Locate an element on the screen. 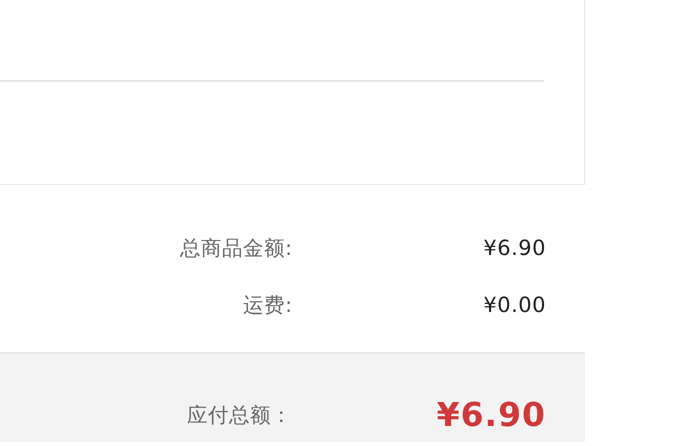 The width and height of the screenshot is (698, 446). total-label: 应付总额： is located at coordinates (239, 415).